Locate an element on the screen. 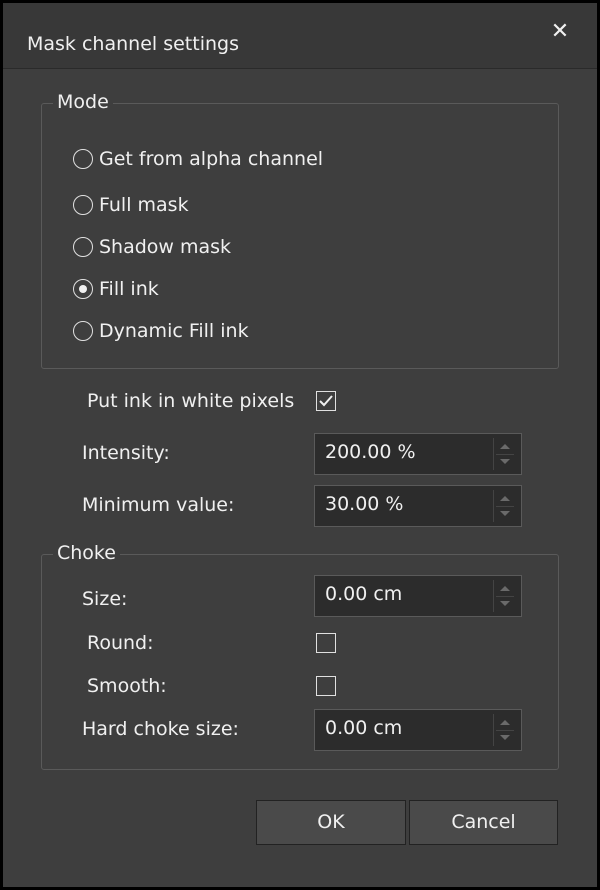 This screenshot has width=600, height=890. minimum-spin-arrows is located at coordinates (504, 506).